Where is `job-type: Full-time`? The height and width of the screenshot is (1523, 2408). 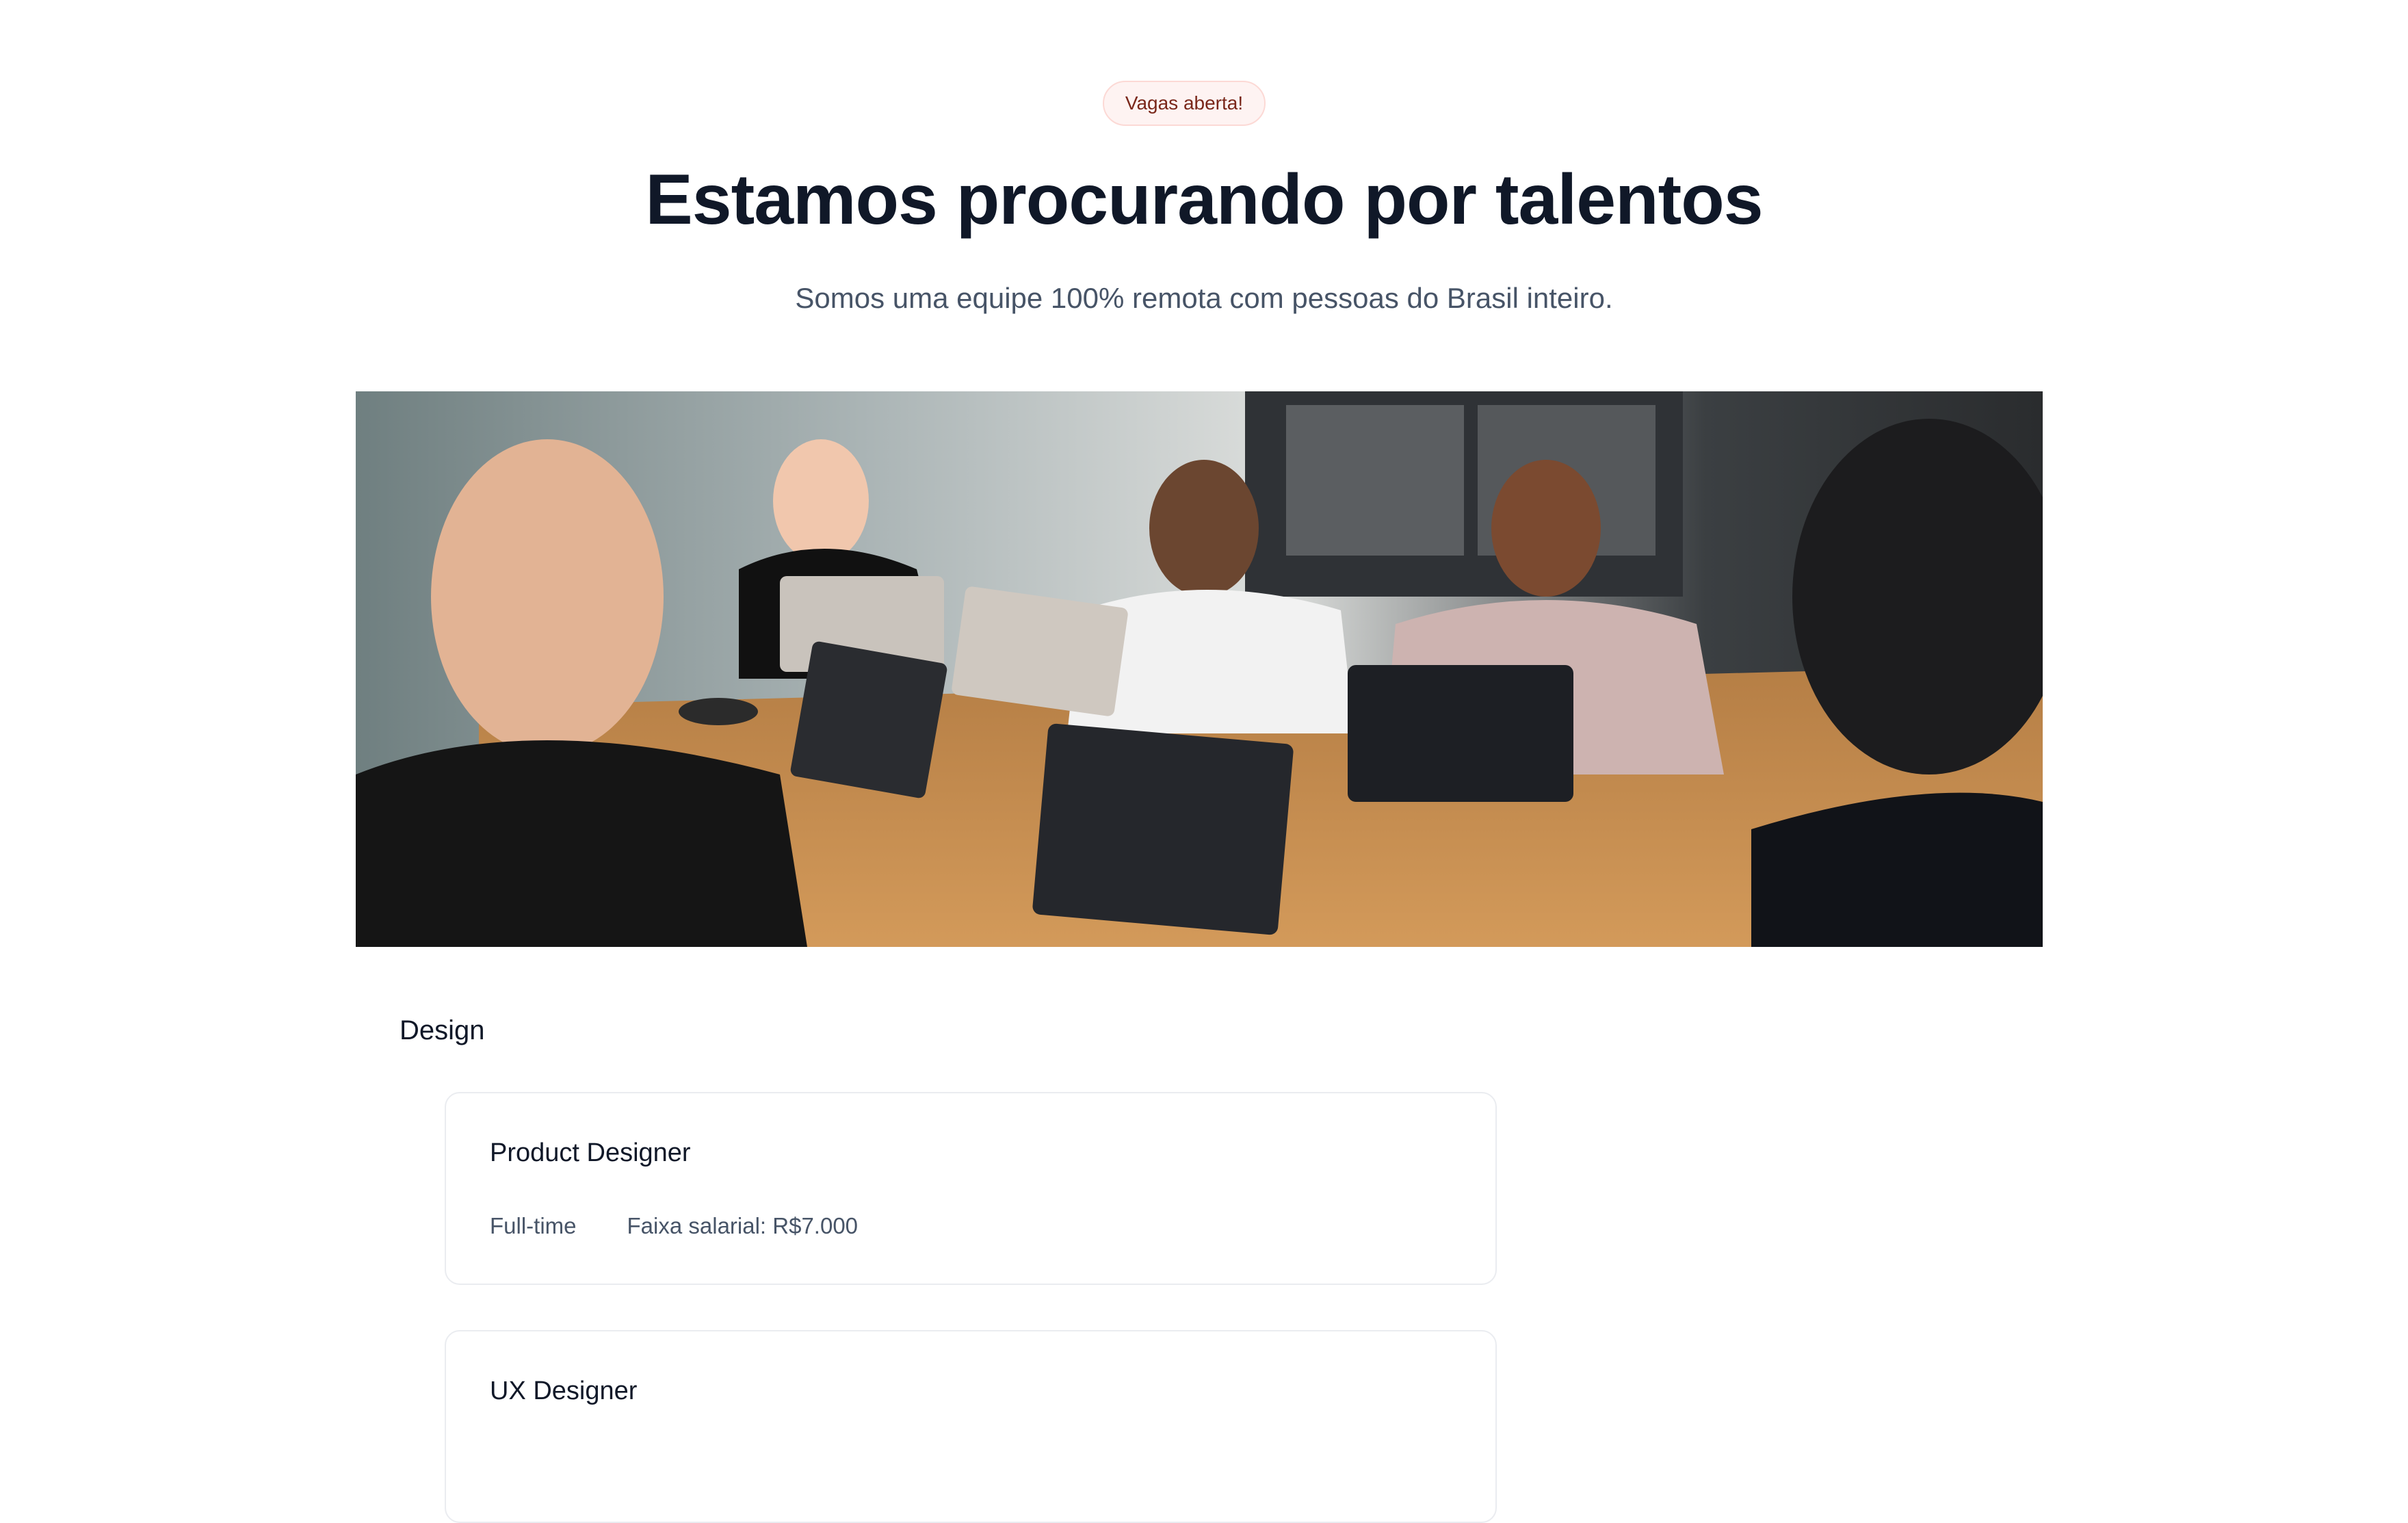
job-type: Full-time is located at coordinates (533, 1225).